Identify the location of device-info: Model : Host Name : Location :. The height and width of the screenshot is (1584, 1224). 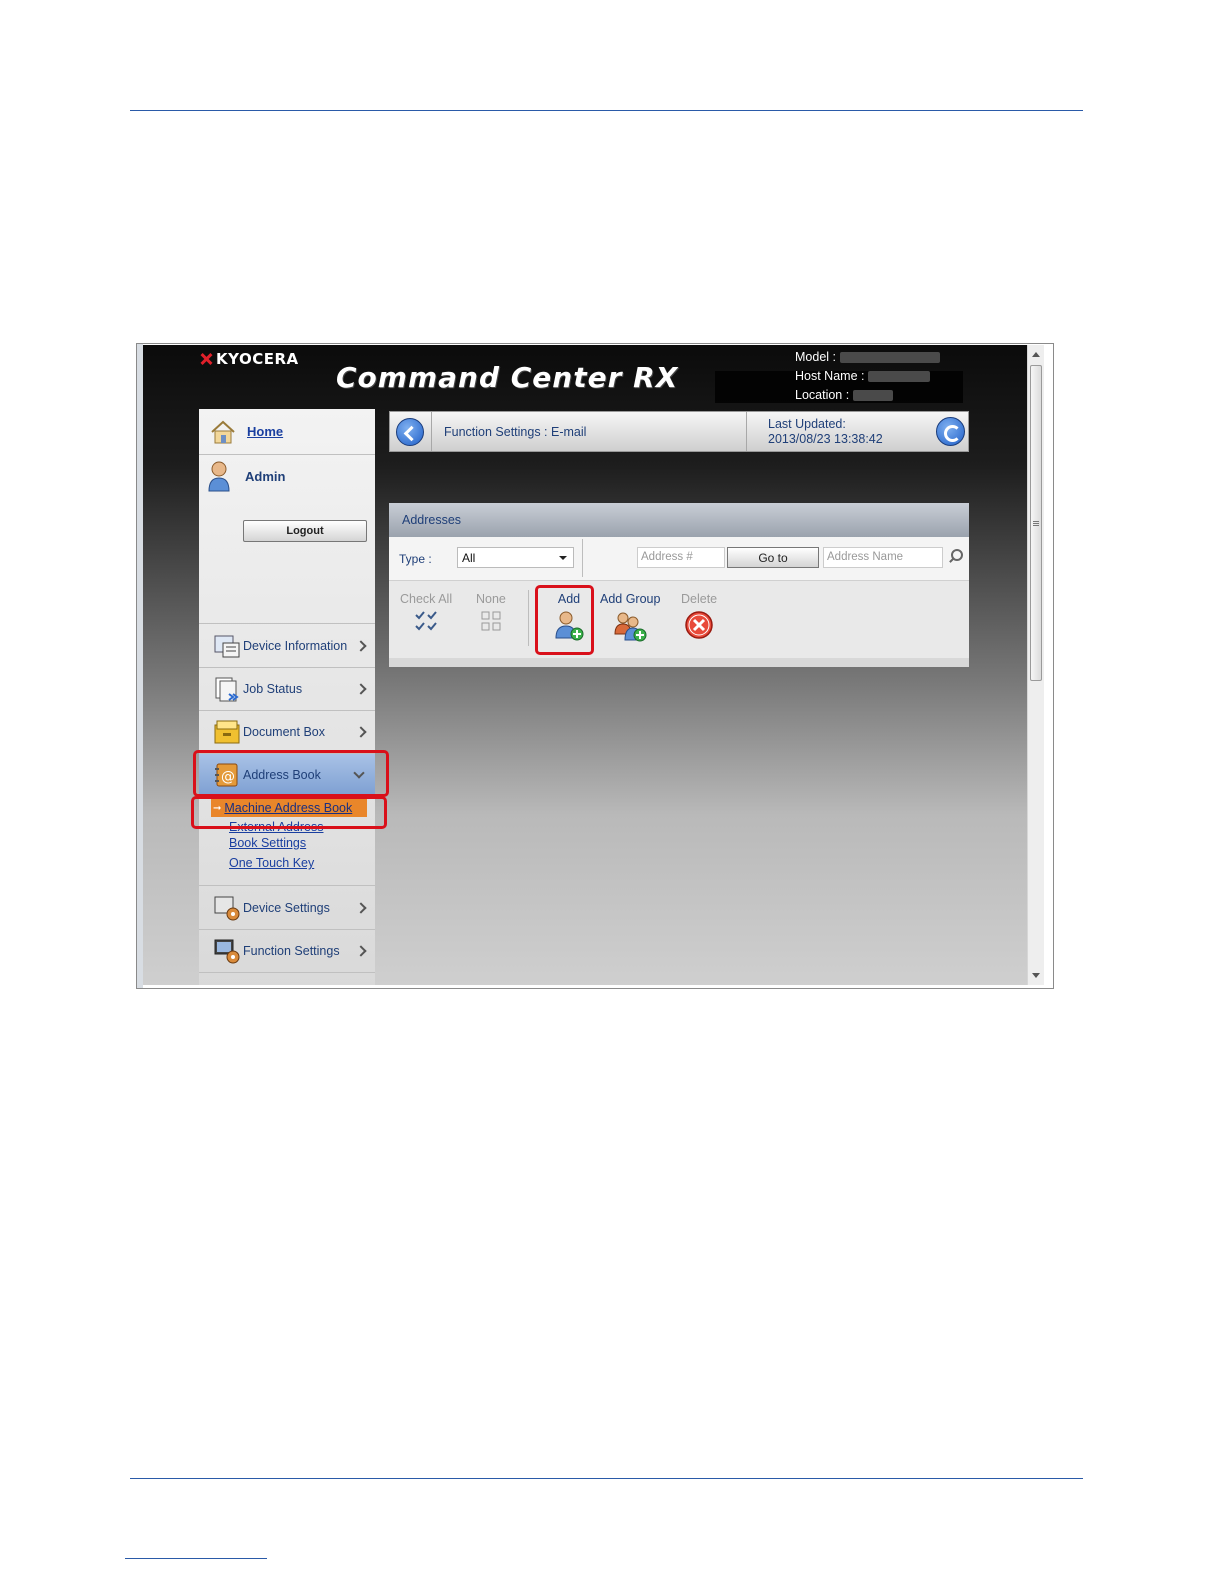
(867, 376).